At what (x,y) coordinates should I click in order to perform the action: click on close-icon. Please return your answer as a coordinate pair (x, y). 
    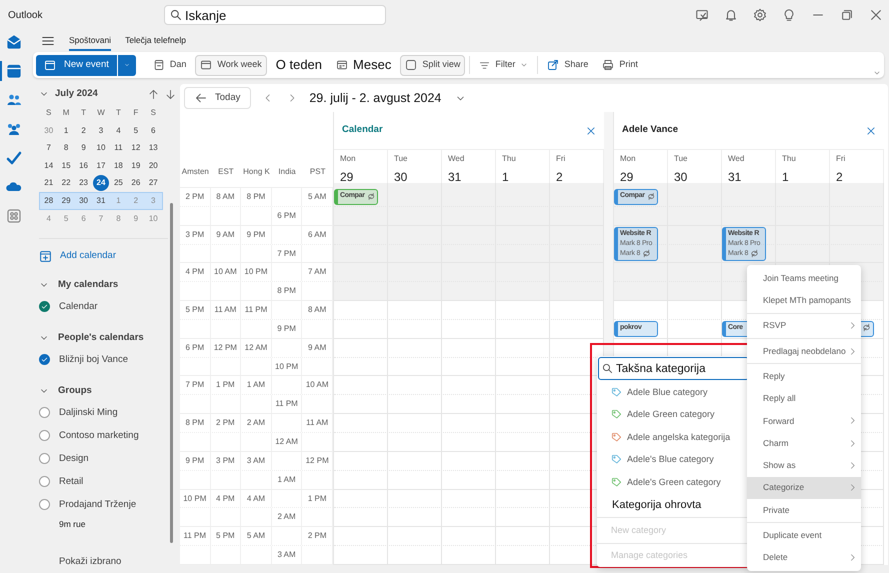
    Looking at the image, I should click on (876, 15).